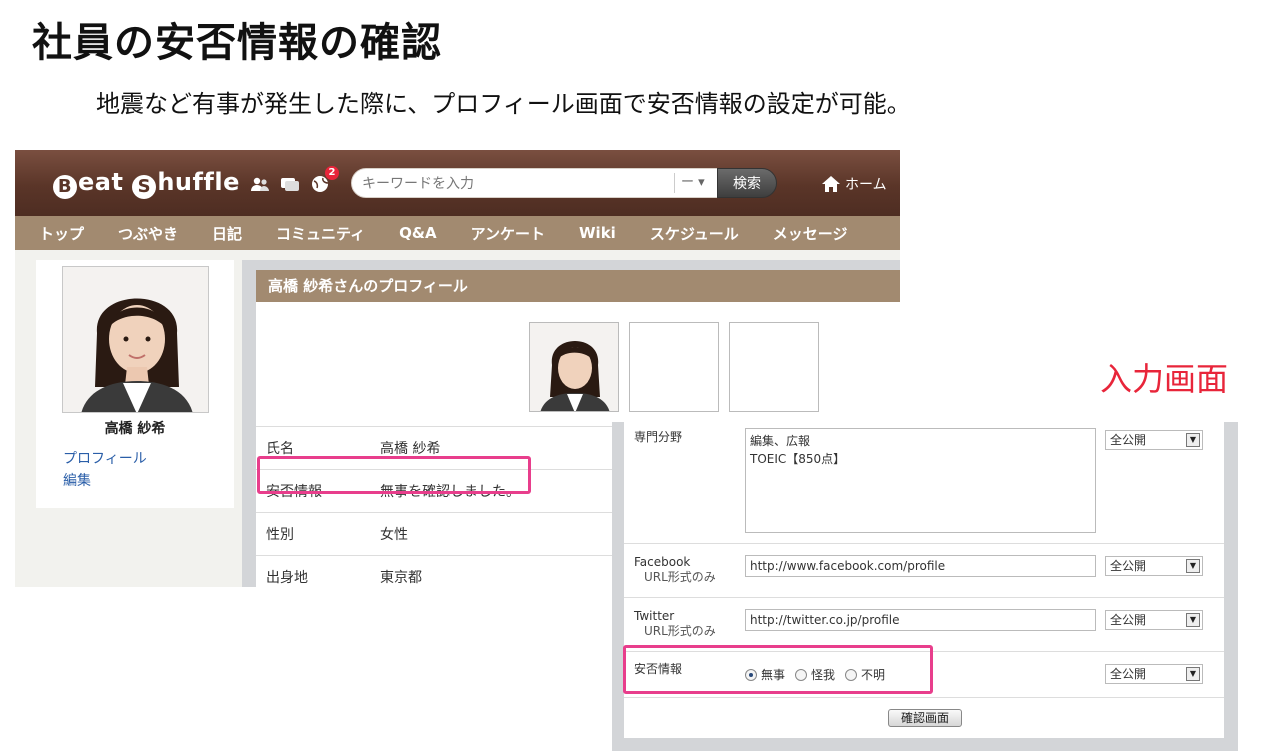  I want to click on search-button: 検索, so click(747, 183).